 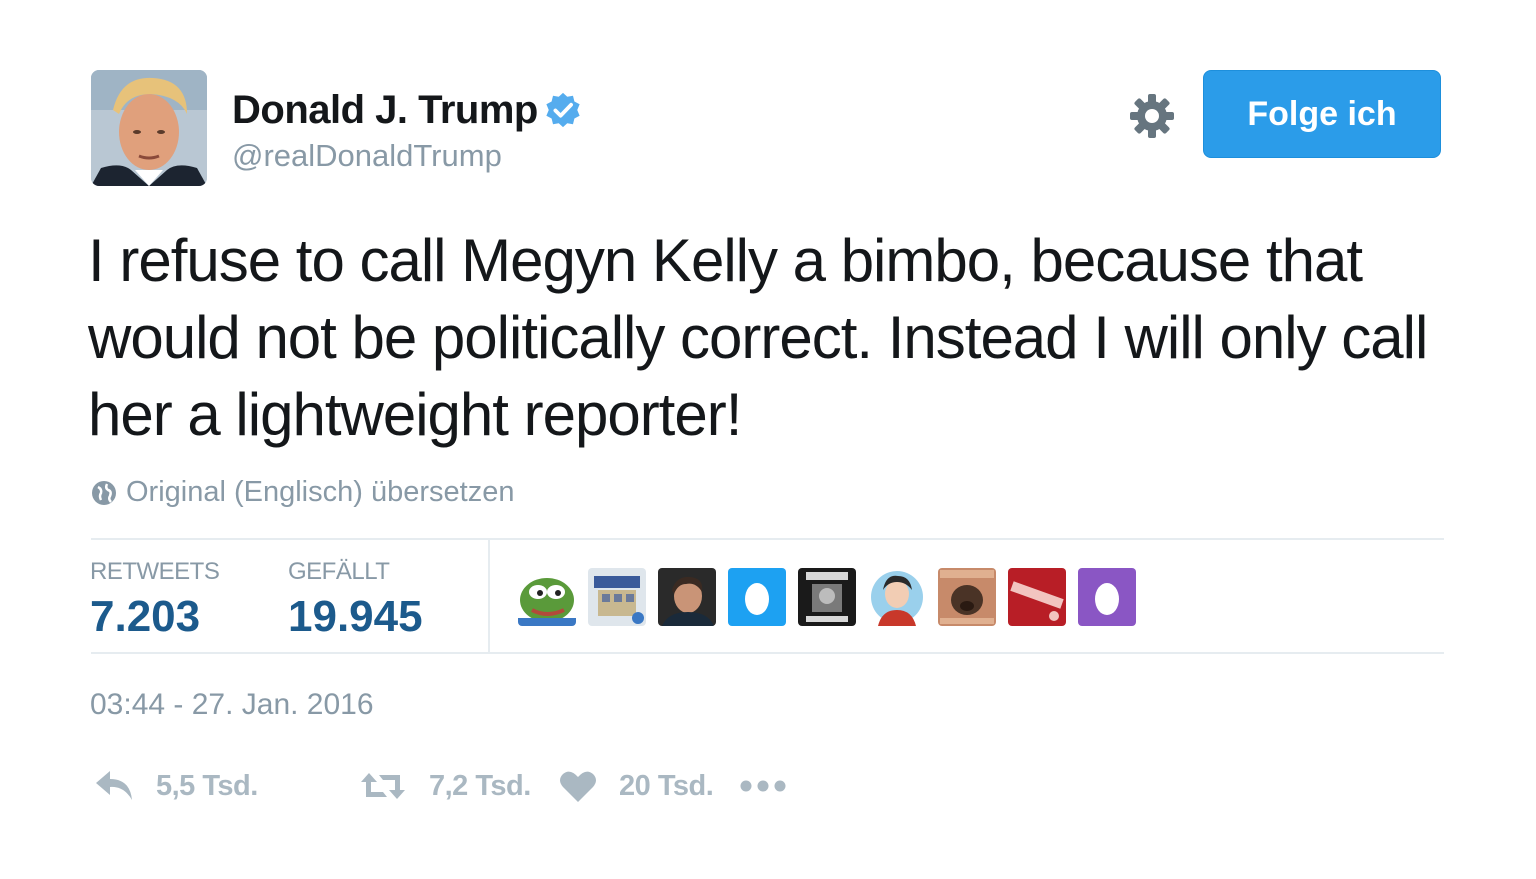 I want to click on verified-badge-icon, so click(x=563, y=110).